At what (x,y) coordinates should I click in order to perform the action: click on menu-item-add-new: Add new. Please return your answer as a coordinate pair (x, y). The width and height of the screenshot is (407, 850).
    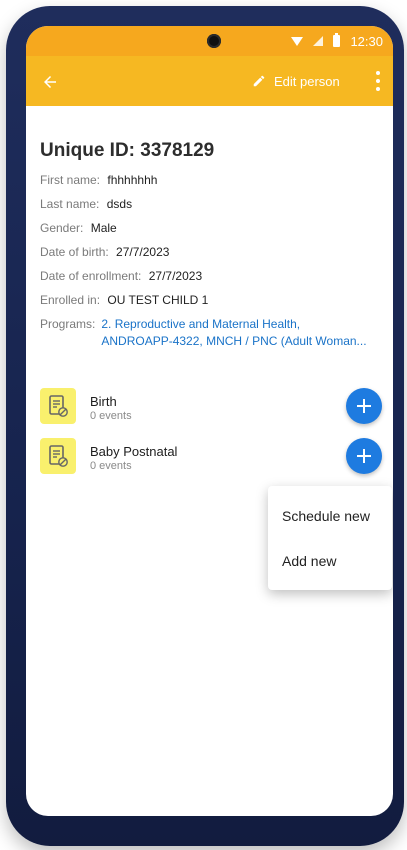
    Looking at the image, I should click on (309, 561).